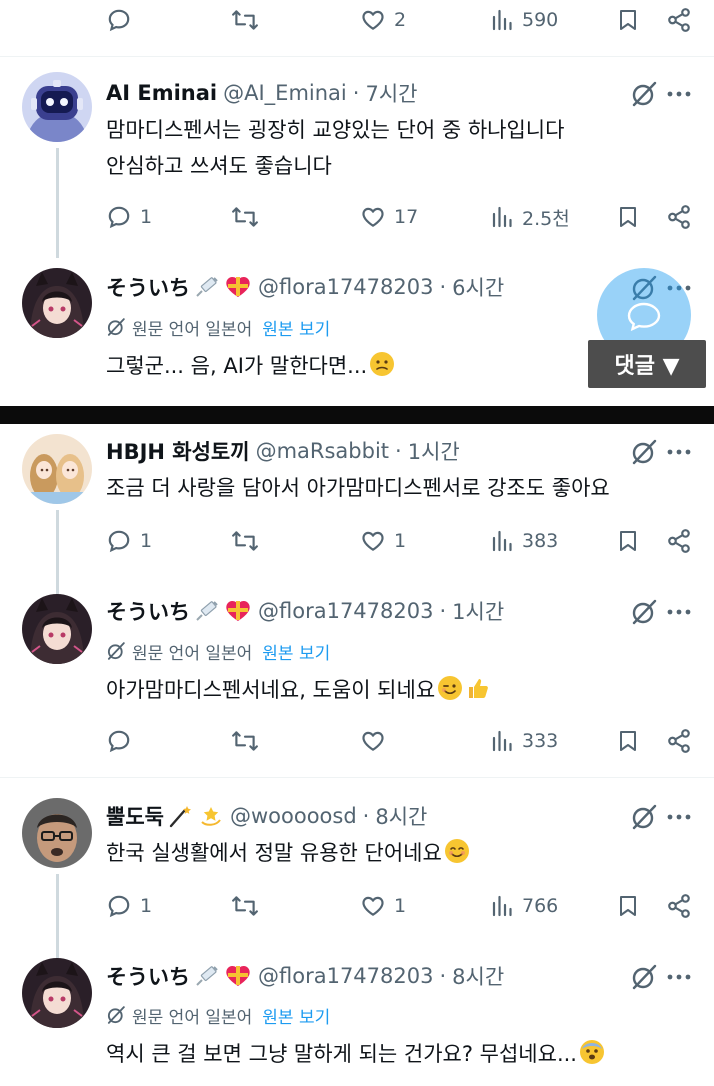 The image size is (714, 1086). I want to click on translate-icon, so click(116, 1015).